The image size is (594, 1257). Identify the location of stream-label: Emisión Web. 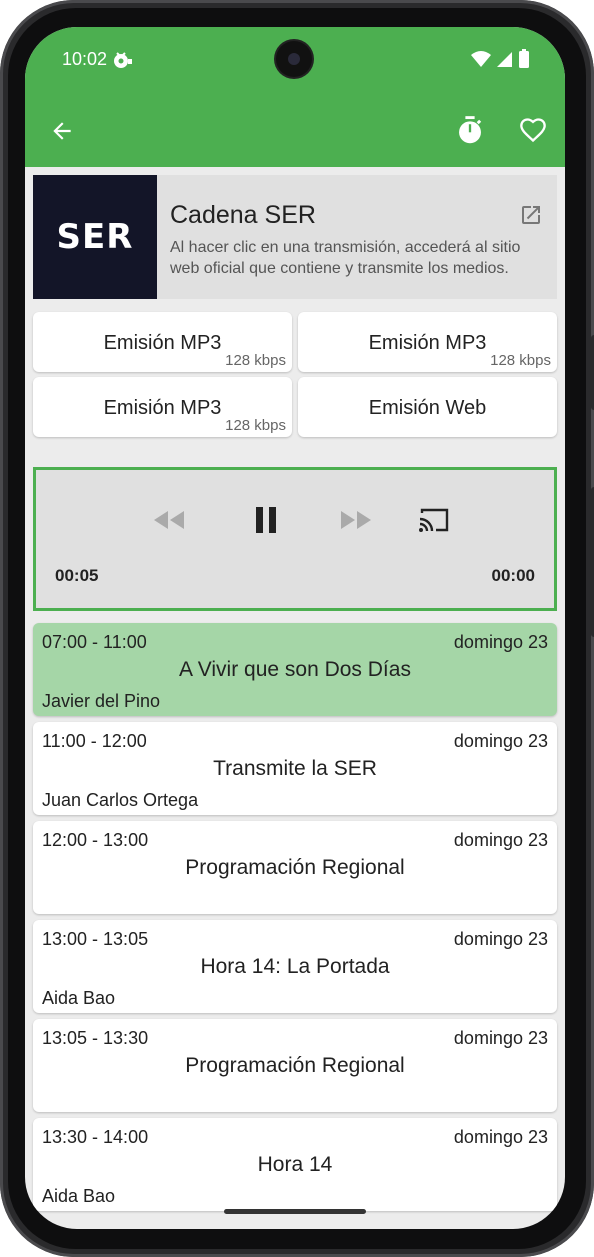
(427, 408).